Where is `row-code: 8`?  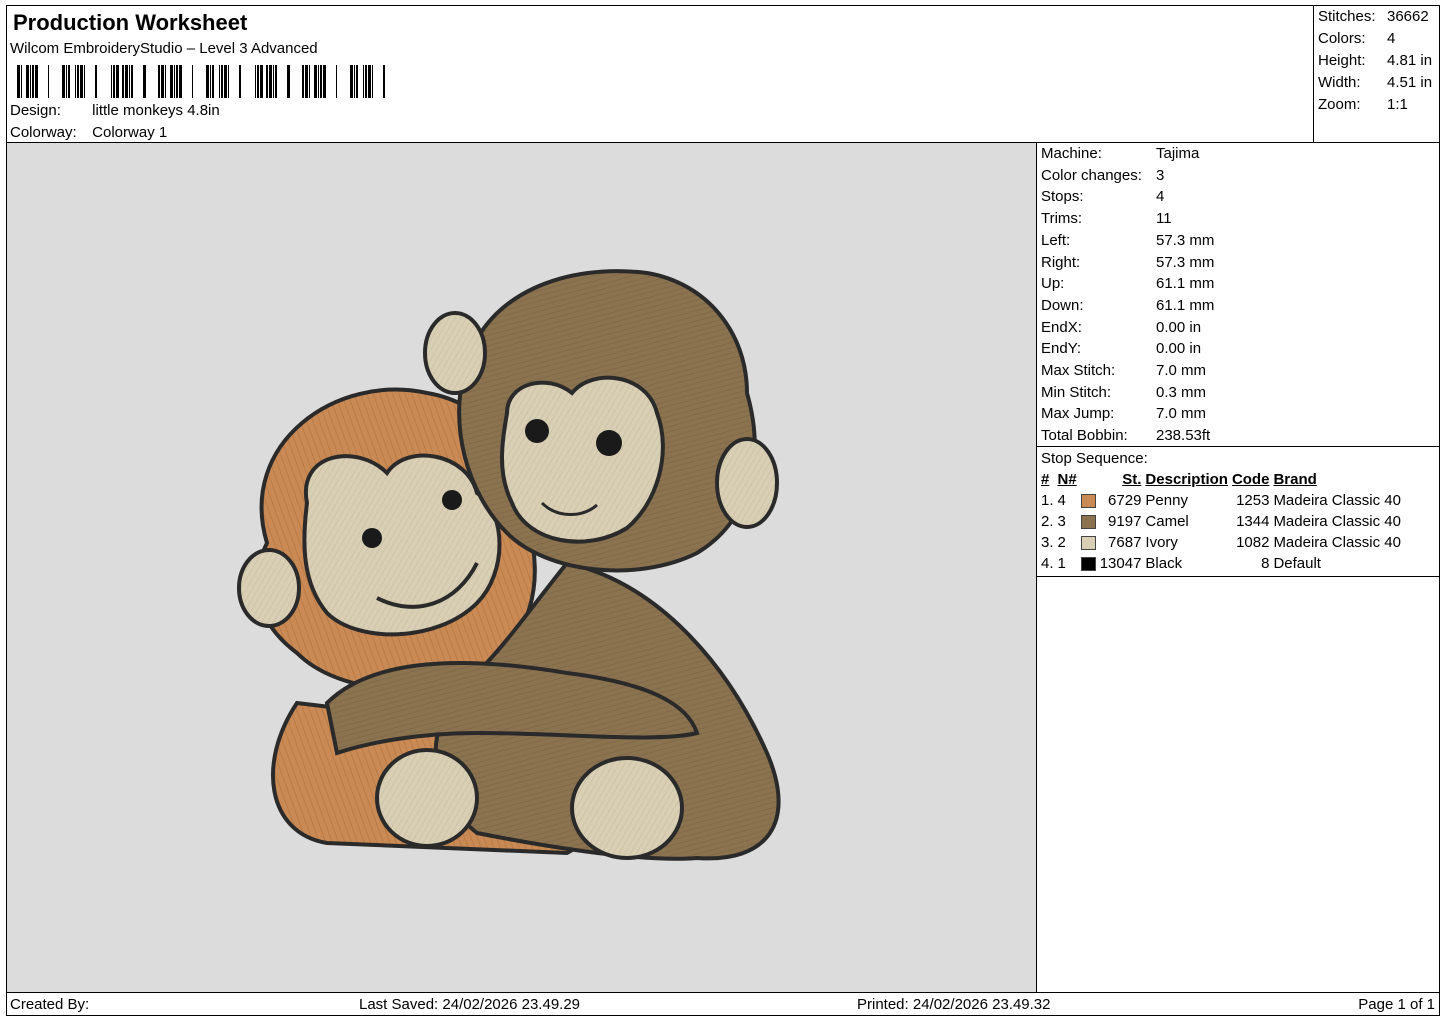 row-code: 8 is located at coordinates (1265, 563).